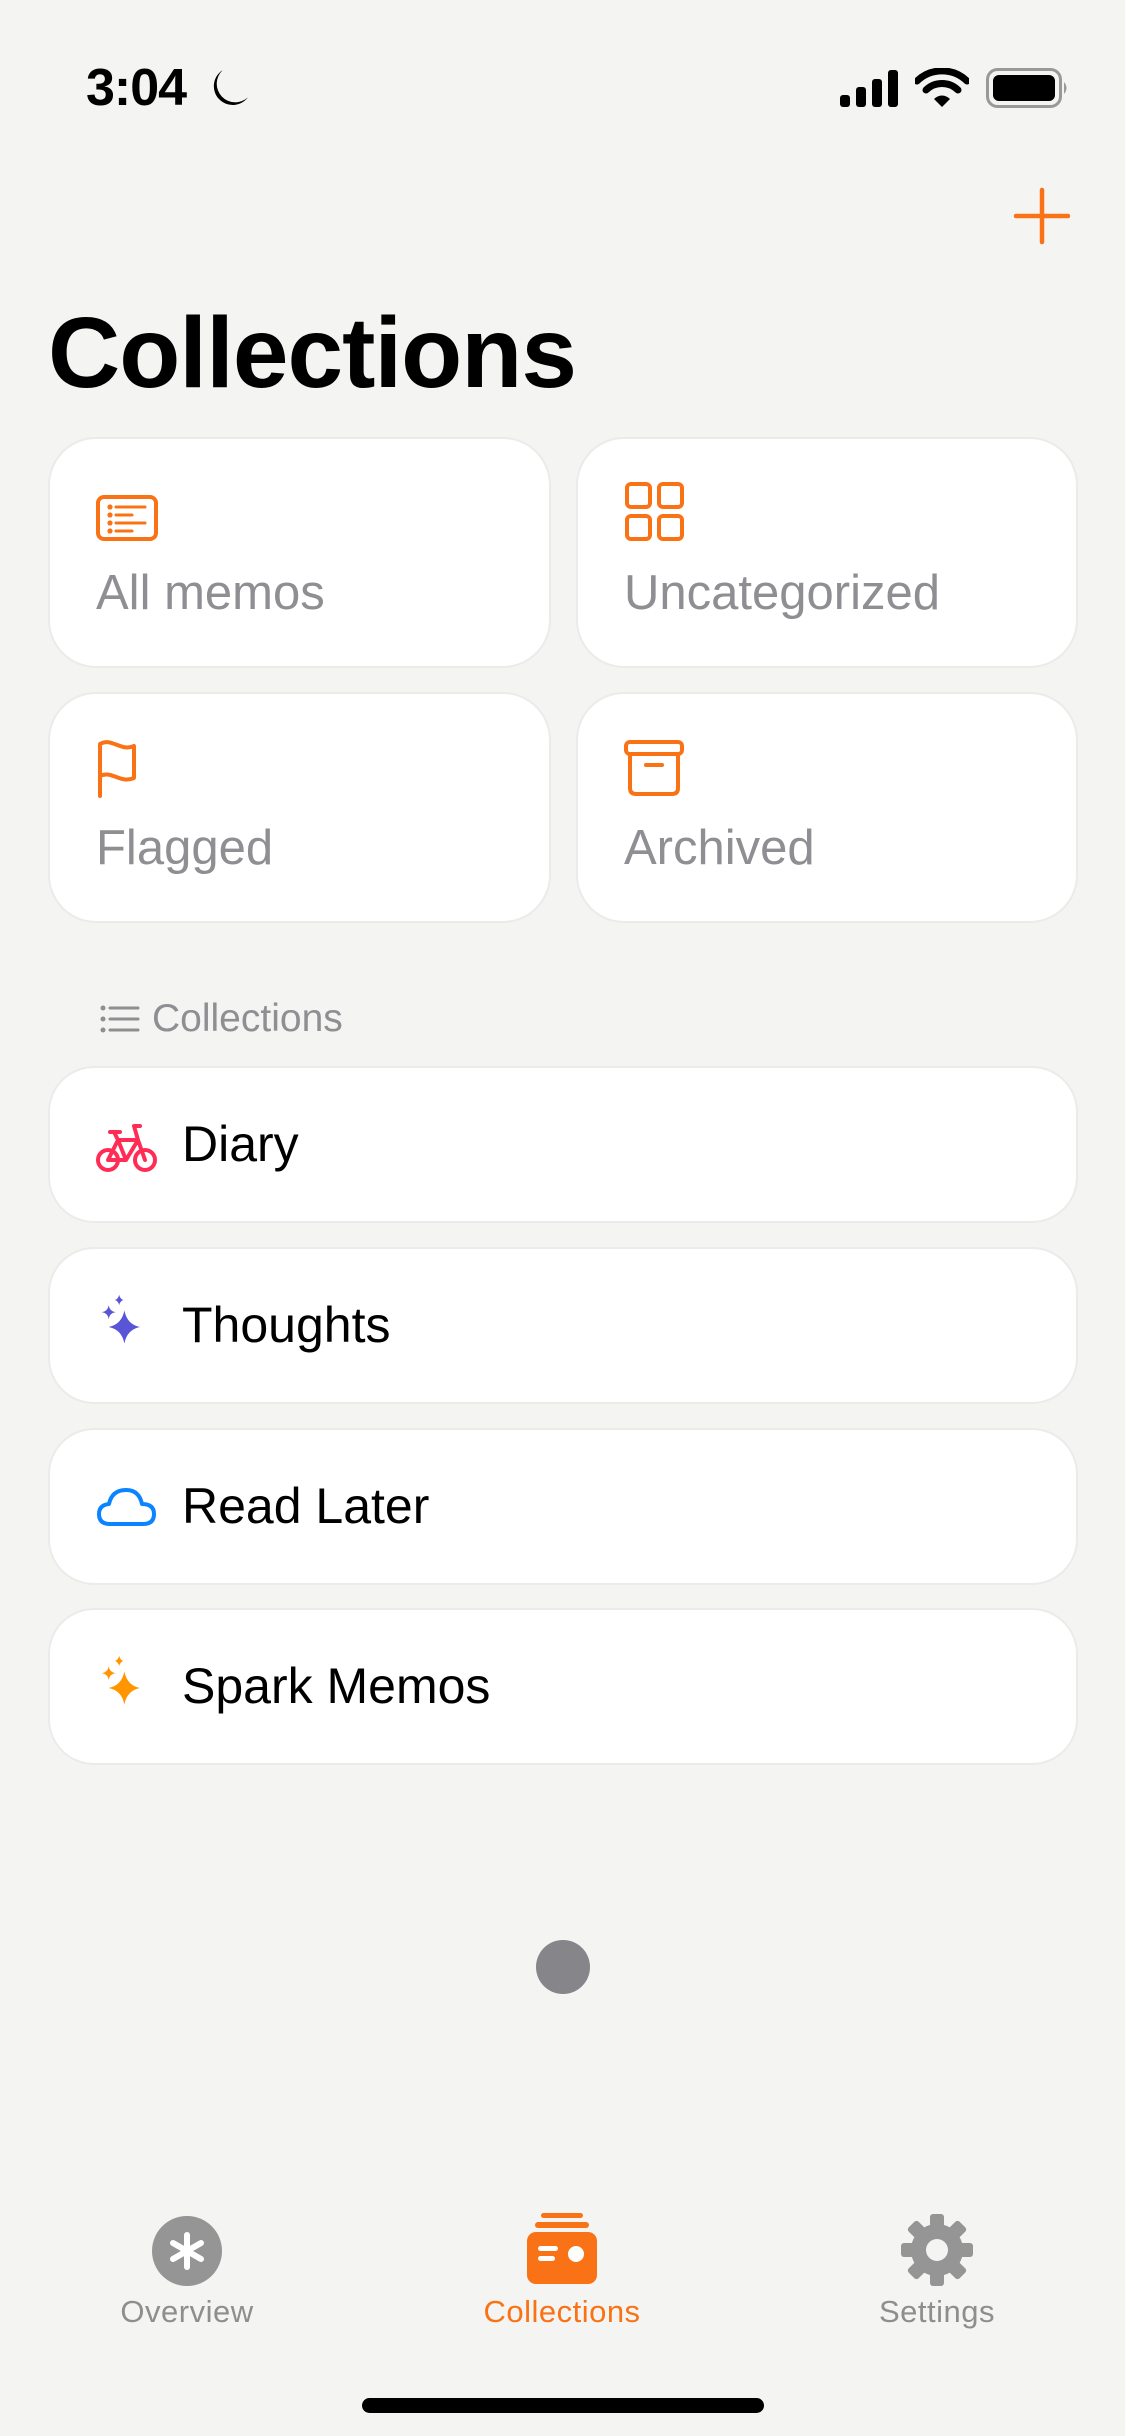  Describe the element at coordinates (937, 2250) in the screenshot. I see `gear-icon` at that location.